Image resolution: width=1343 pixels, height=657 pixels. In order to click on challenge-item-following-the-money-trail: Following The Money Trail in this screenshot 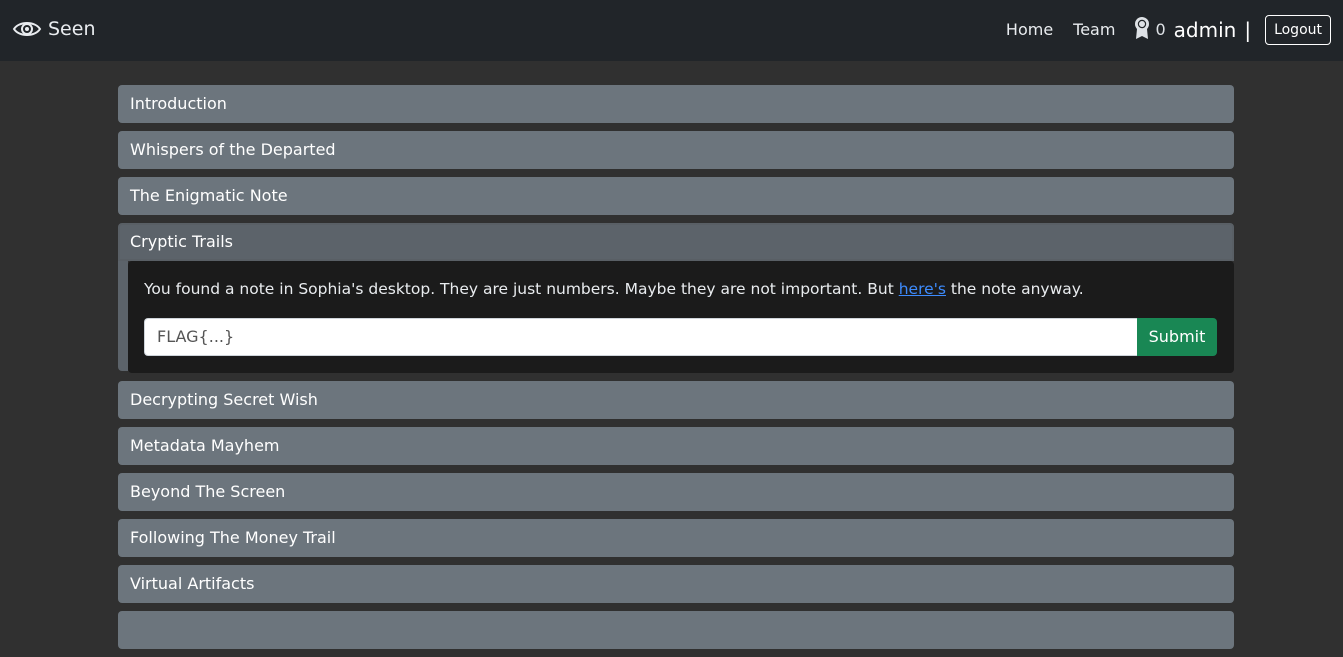, I will do `click(676, 538)`.